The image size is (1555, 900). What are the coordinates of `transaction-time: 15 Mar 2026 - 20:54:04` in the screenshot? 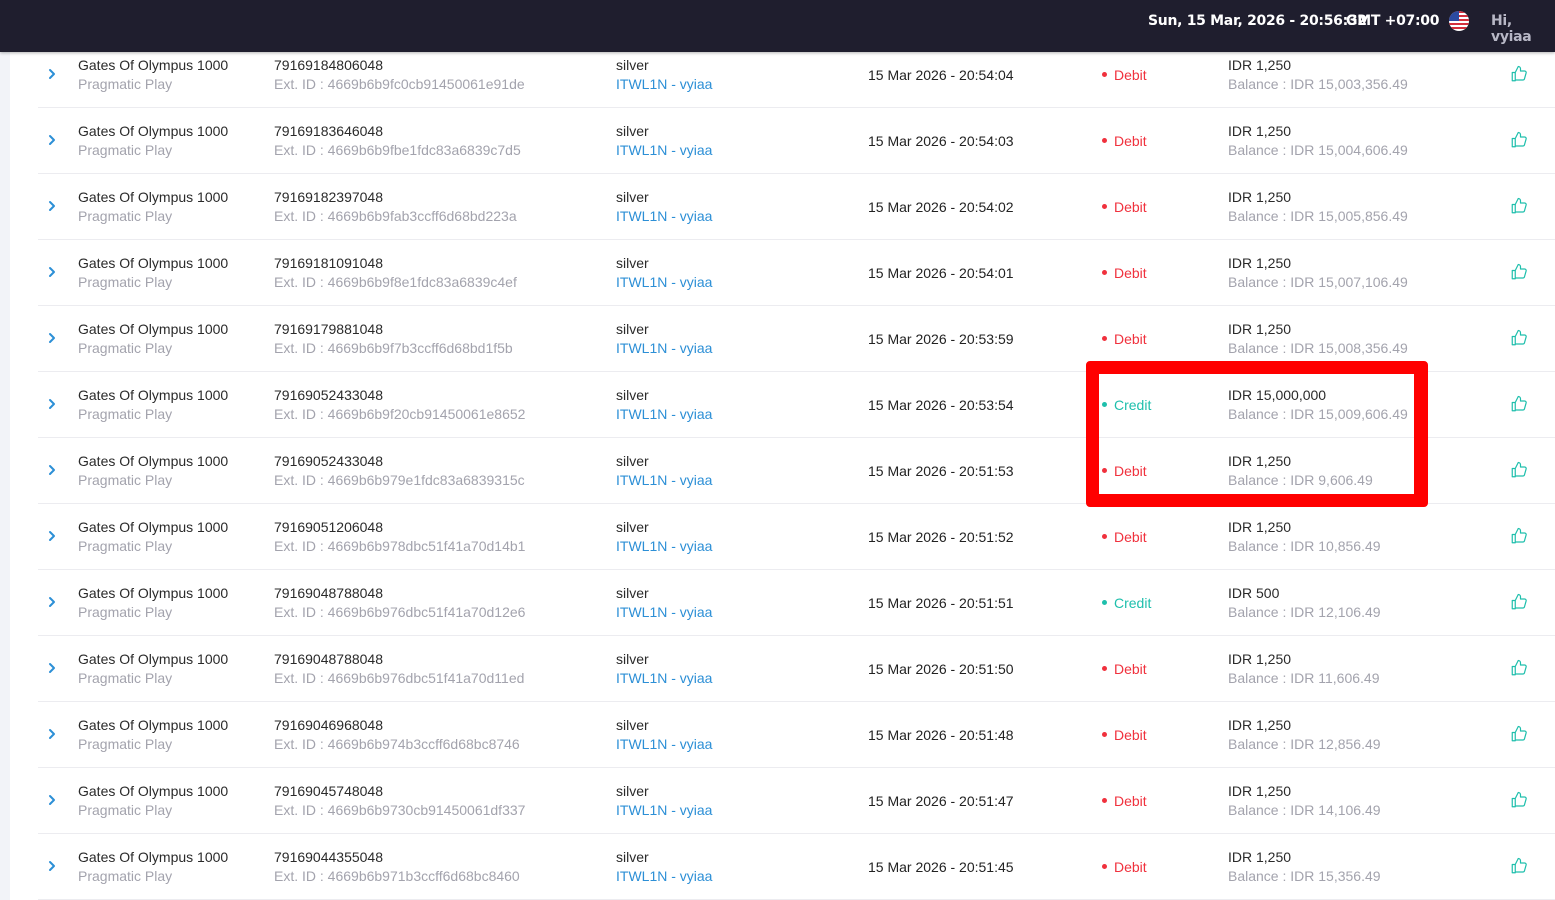 It's located at (941, 75).